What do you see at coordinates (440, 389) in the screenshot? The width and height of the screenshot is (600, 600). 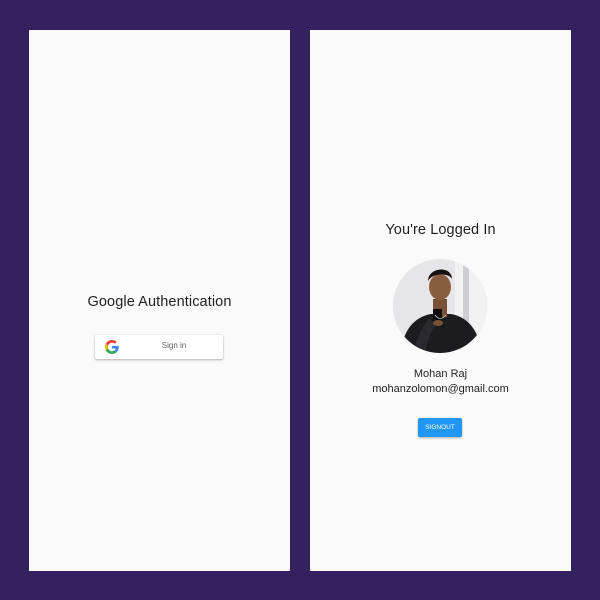 I see `user-email: mohanzolomon@gmail.com` at bounding box center [440, 389].